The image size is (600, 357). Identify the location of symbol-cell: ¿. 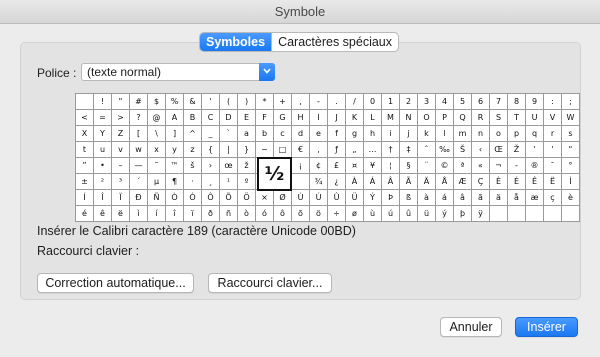
(336, 181).